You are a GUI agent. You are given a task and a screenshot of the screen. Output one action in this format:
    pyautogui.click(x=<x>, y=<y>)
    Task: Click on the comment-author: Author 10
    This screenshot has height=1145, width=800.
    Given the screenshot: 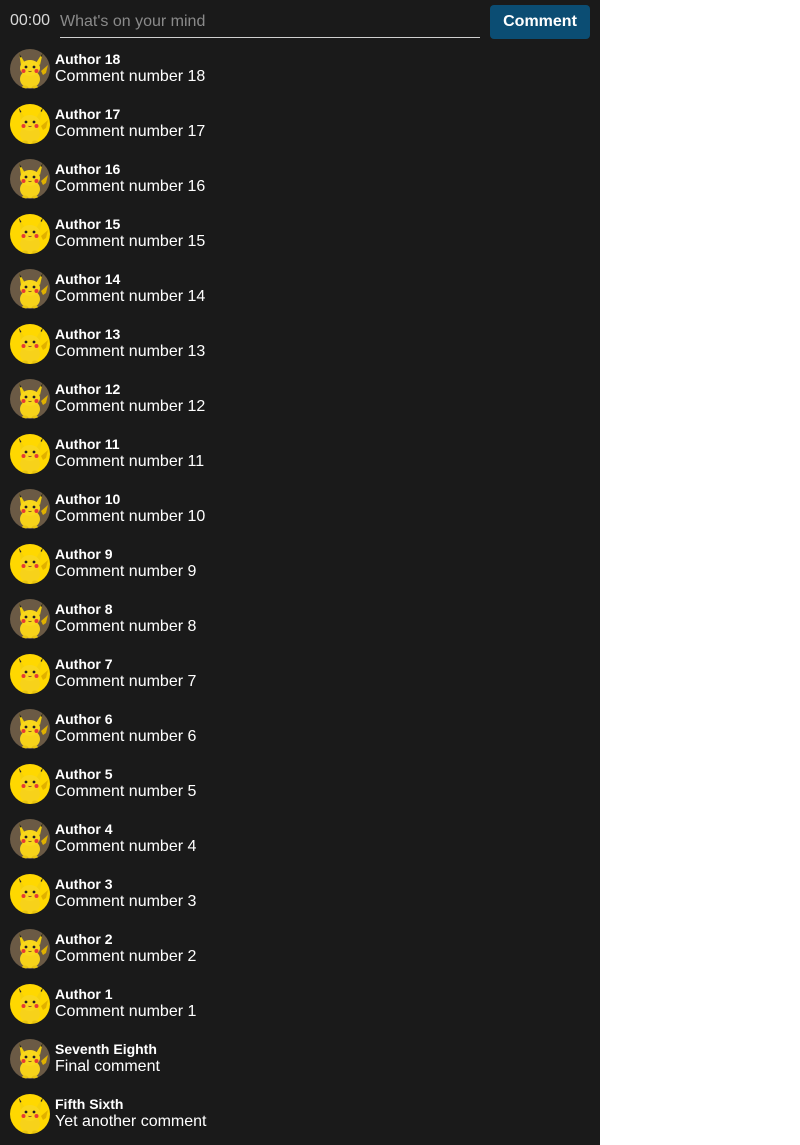 What is the action you would take?
    pyautogui.click(x=88, y=499)
    